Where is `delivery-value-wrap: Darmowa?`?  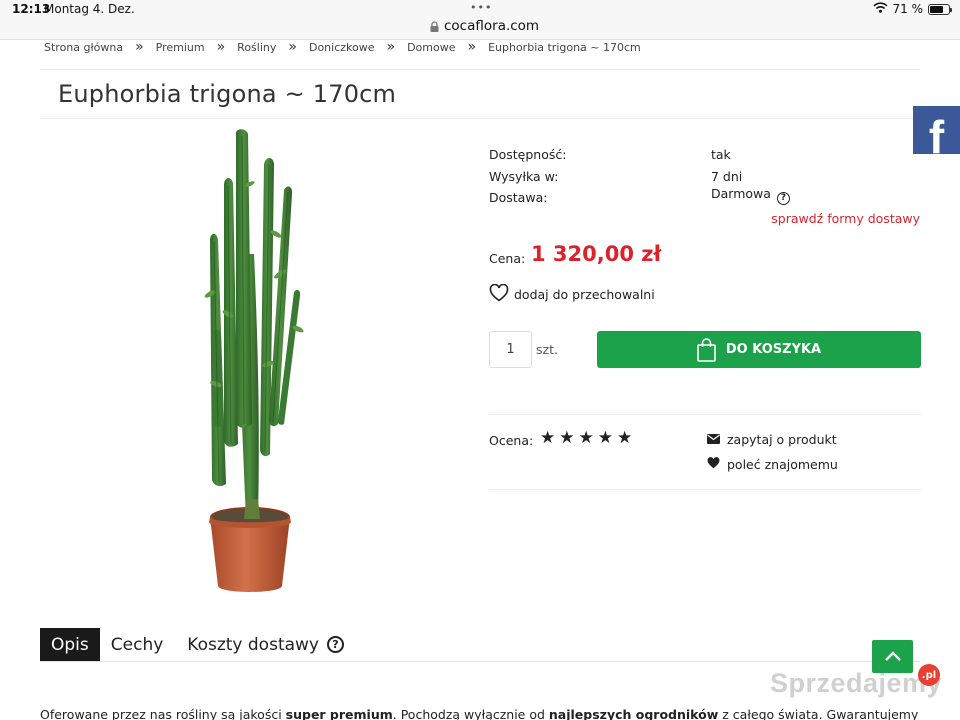 delivery-value-wrap: Darmowa? is located at coordinates (750, 195).